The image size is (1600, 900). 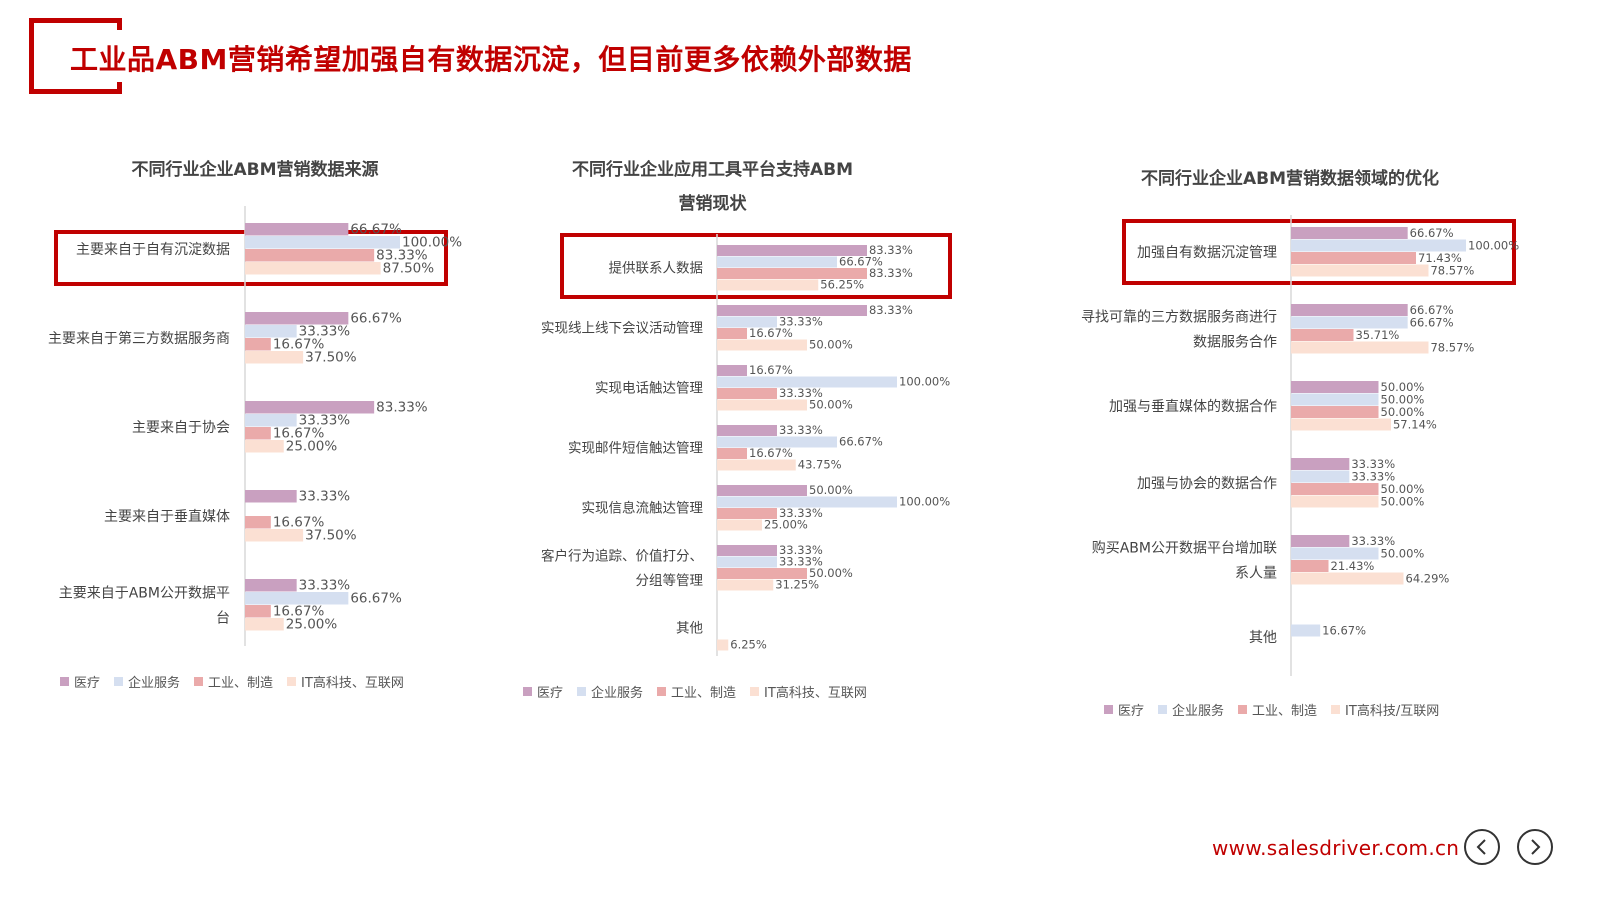 What do you see at coordinates (1179, 317) in the screenshot?
I see `category-label: 寻找可靠的三方数据服务商进行` at bounding box center [1179, 317].